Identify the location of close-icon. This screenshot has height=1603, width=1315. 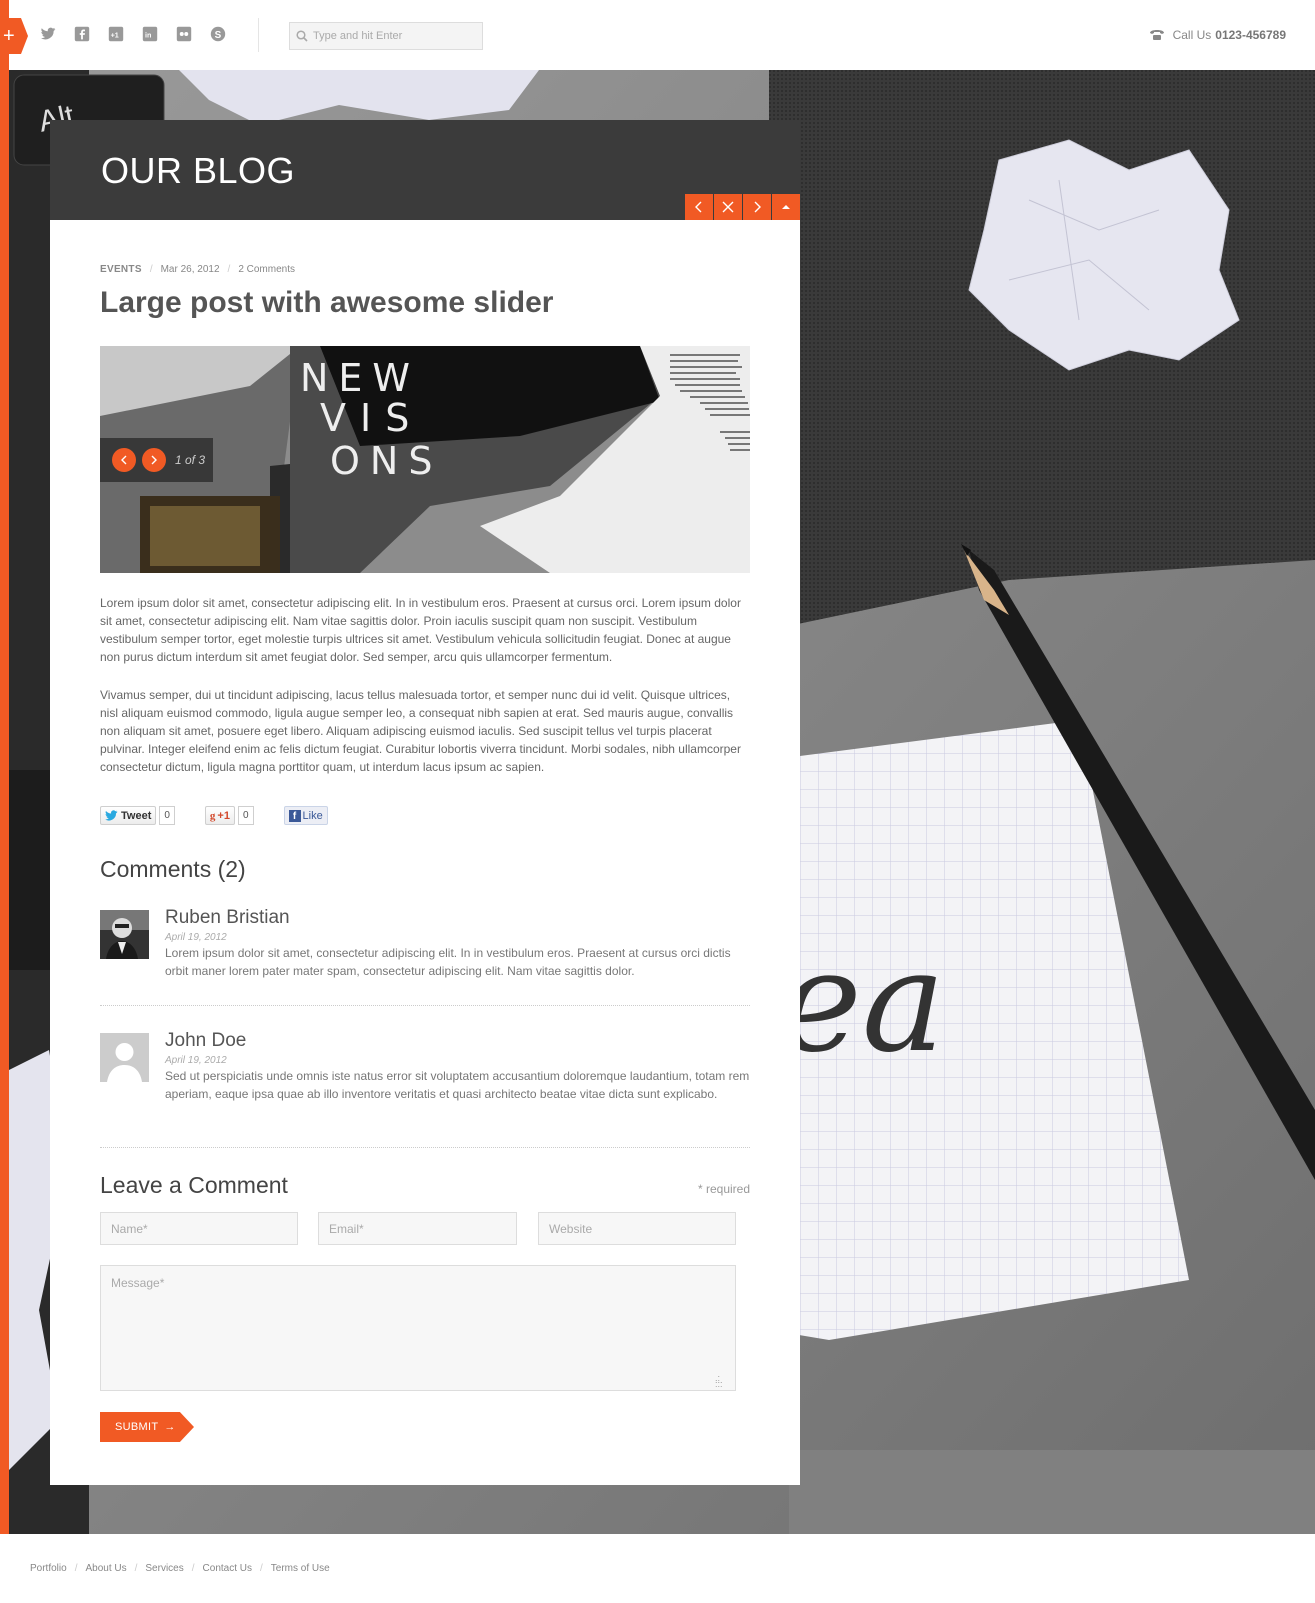
(728, 207).